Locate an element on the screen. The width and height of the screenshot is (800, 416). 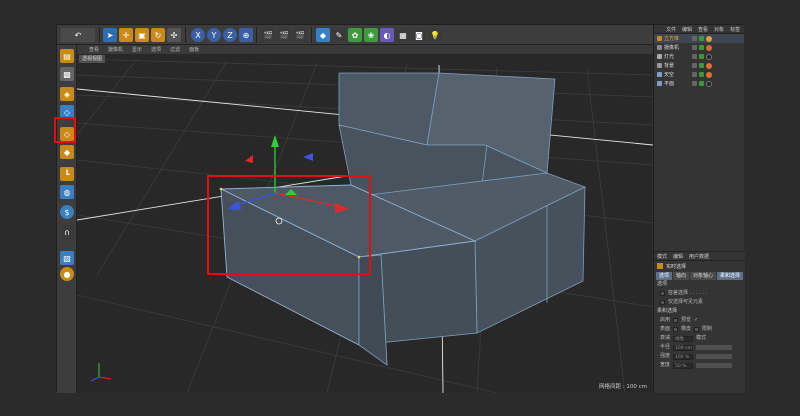
width-field: 50 % is located at coordinates (683, 365).